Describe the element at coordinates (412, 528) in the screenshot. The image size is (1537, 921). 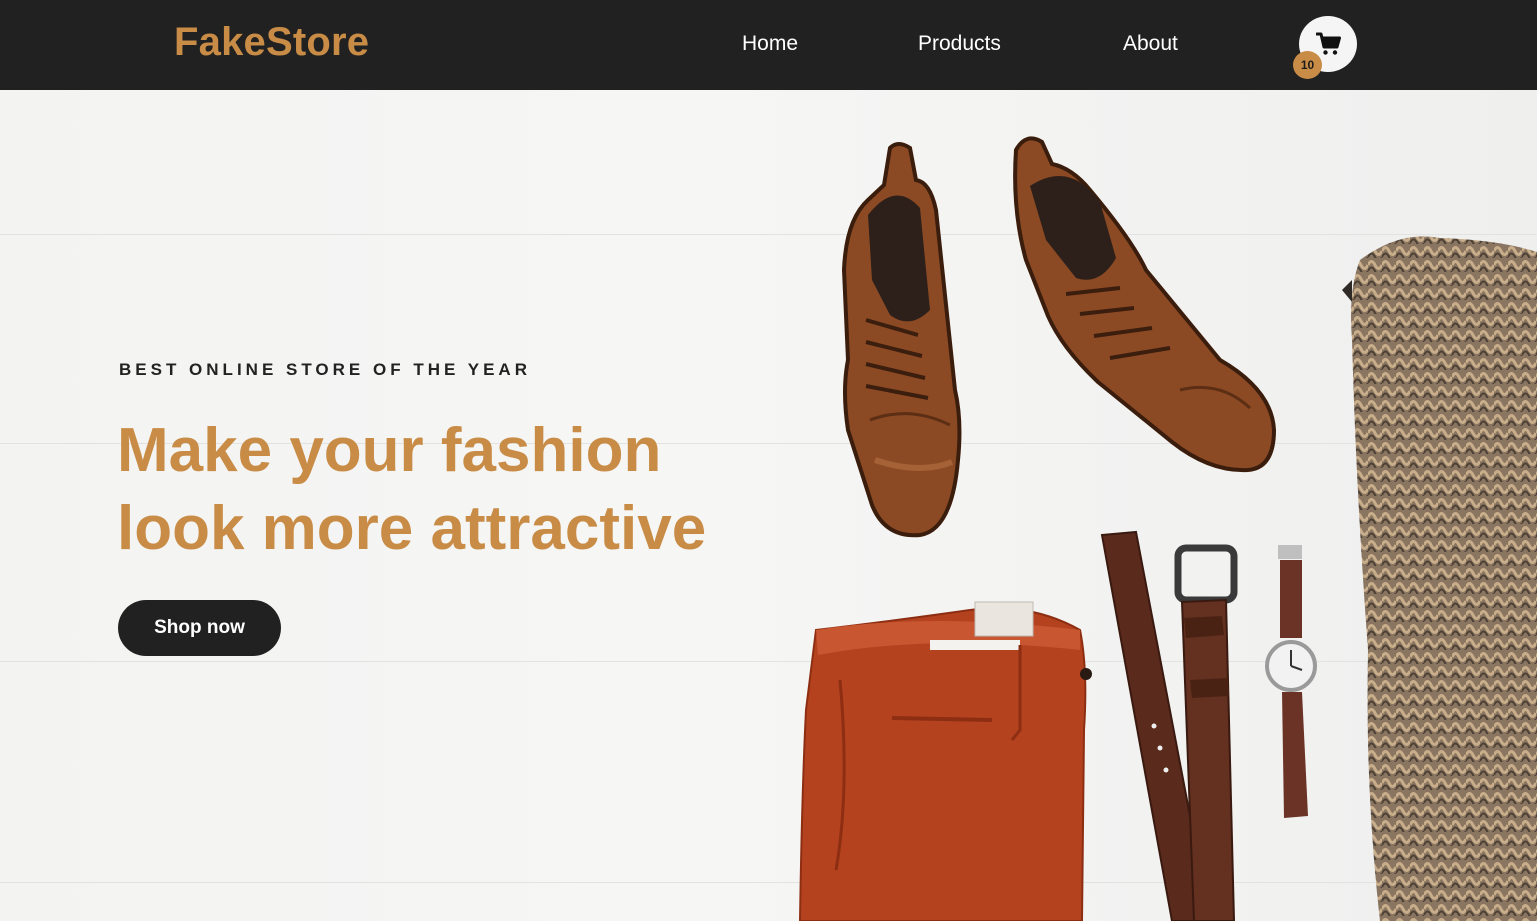
I see `hero-headline-line2: look more attractive` at that location.